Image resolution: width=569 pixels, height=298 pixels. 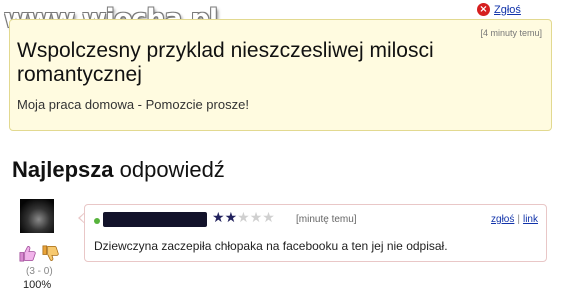 What do you see at coordinates (155, 219) in the screenshot?
I see `username-redacted` at bounding box center [155, 219].